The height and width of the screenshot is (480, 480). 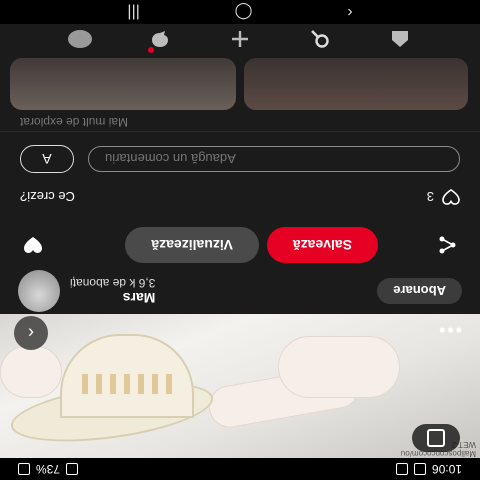 What do you see at coordinates (72, 469) in the screenshot?
I see `wifi-icon` at bounding box center [72, 469].